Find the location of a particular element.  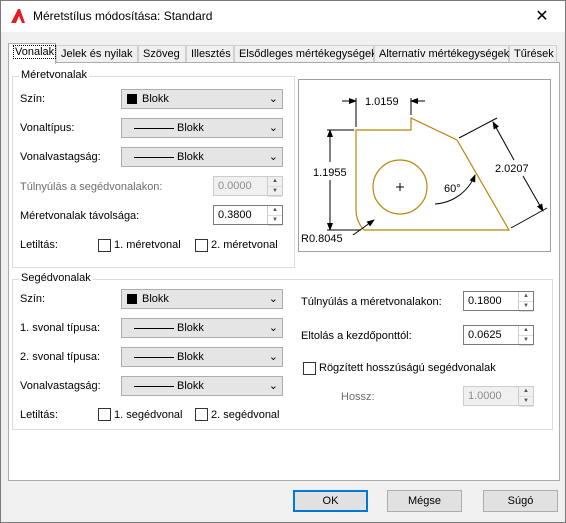

length-label: Hossz: is located at coordinates (358, 397).